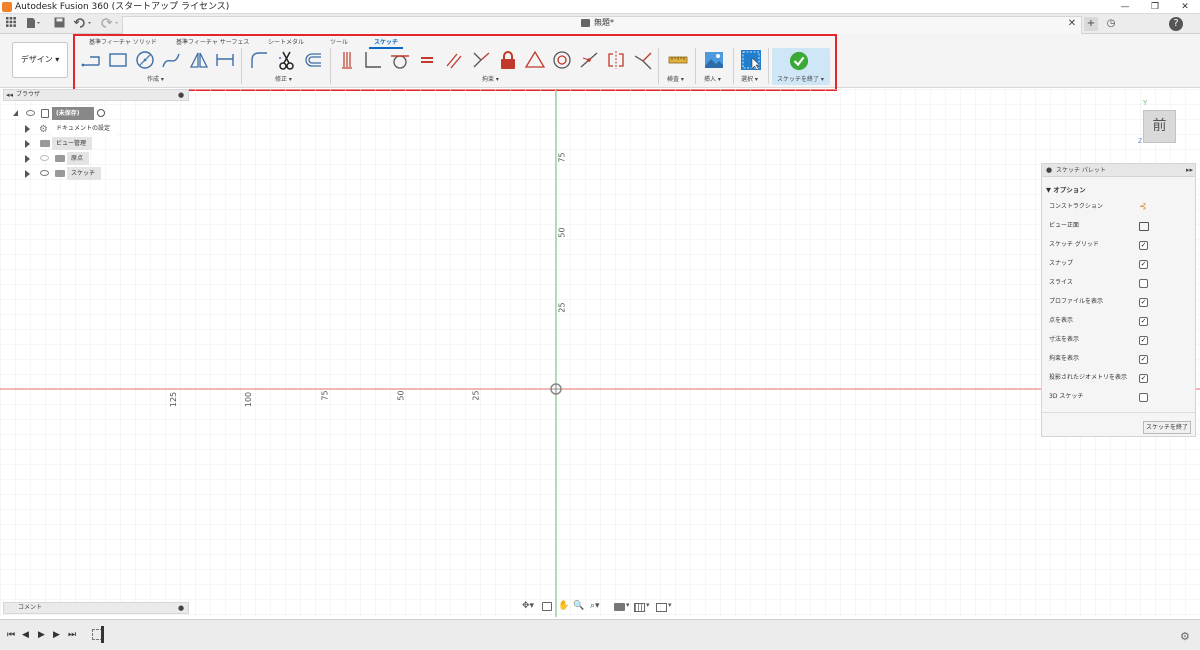 This screenshot has width=1200, height=650. I want to click on eye-hidden-icon, so click(44, 158).